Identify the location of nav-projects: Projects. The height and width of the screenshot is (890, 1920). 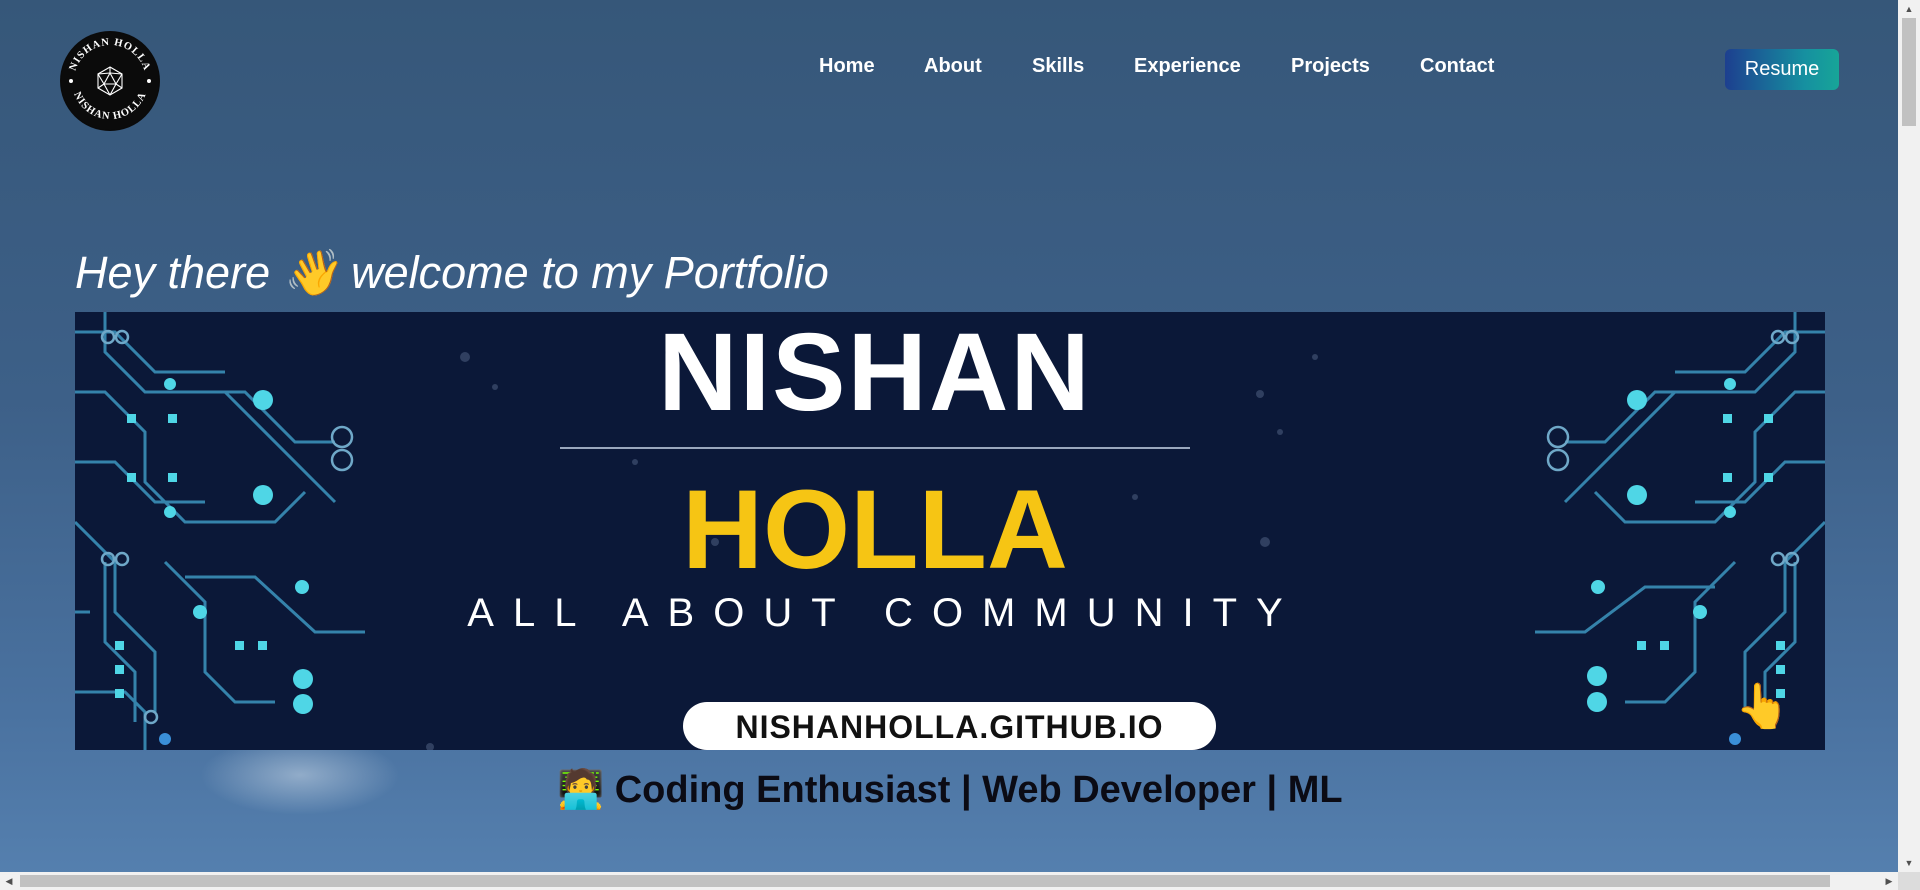
(1330, 66).